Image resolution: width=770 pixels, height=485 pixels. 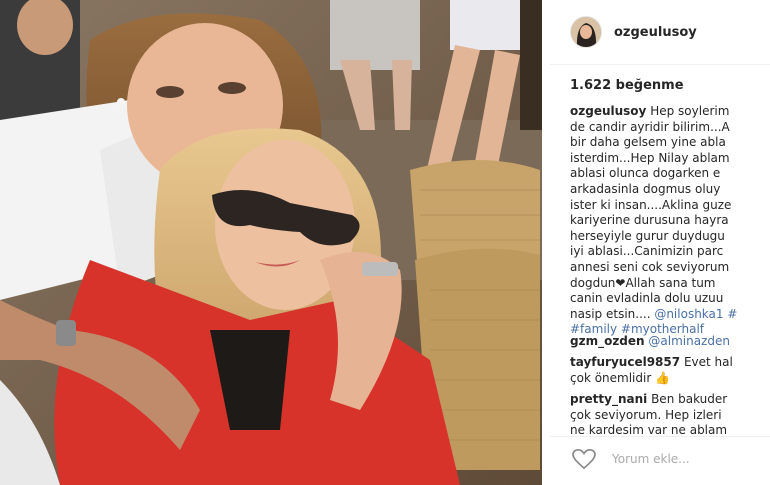 I want to click on comment-username: tayfuryucel9857, so click(x=625, y=362).